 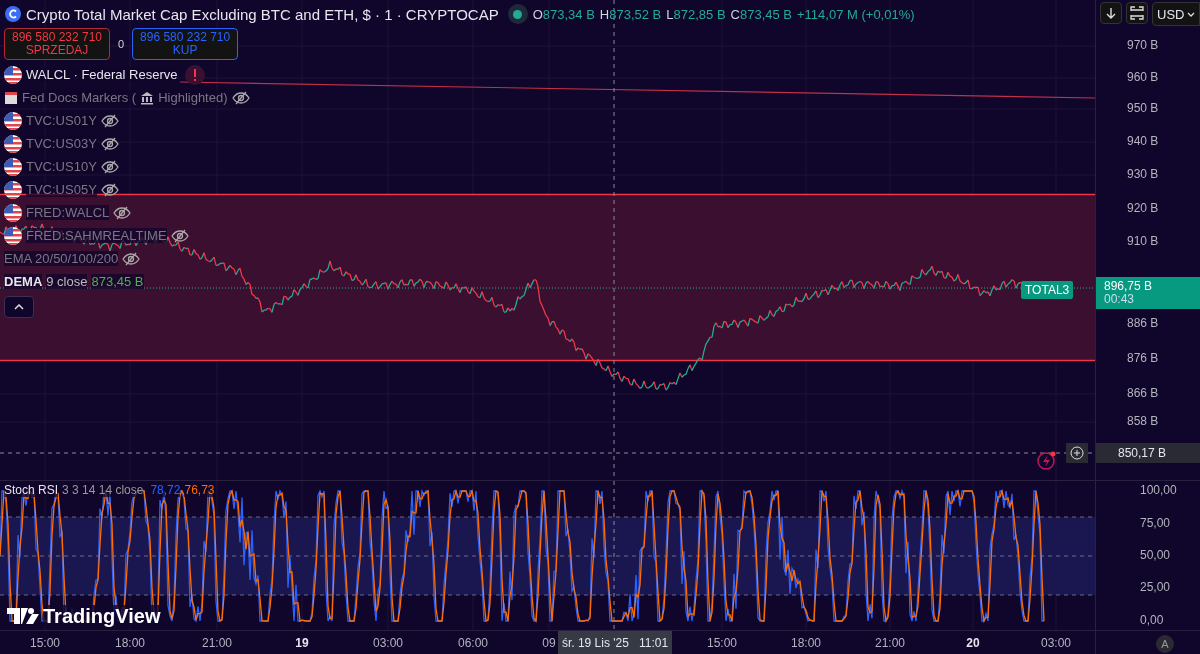 I want to click on legend-label: Highlighted), so click(x=193, y=97).